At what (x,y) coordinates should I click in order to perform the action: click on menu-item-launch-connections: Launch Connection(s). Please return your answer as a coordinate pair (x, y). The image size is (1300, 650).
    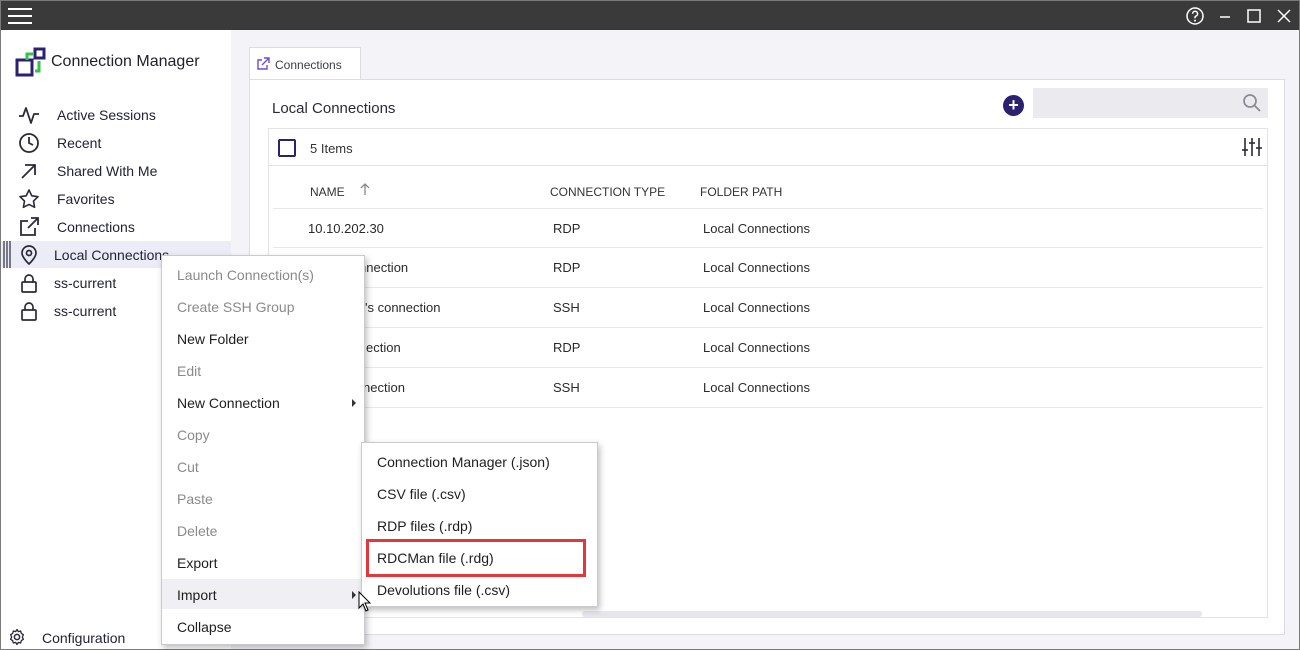
    Looking at the image, I should click on (263, 274).